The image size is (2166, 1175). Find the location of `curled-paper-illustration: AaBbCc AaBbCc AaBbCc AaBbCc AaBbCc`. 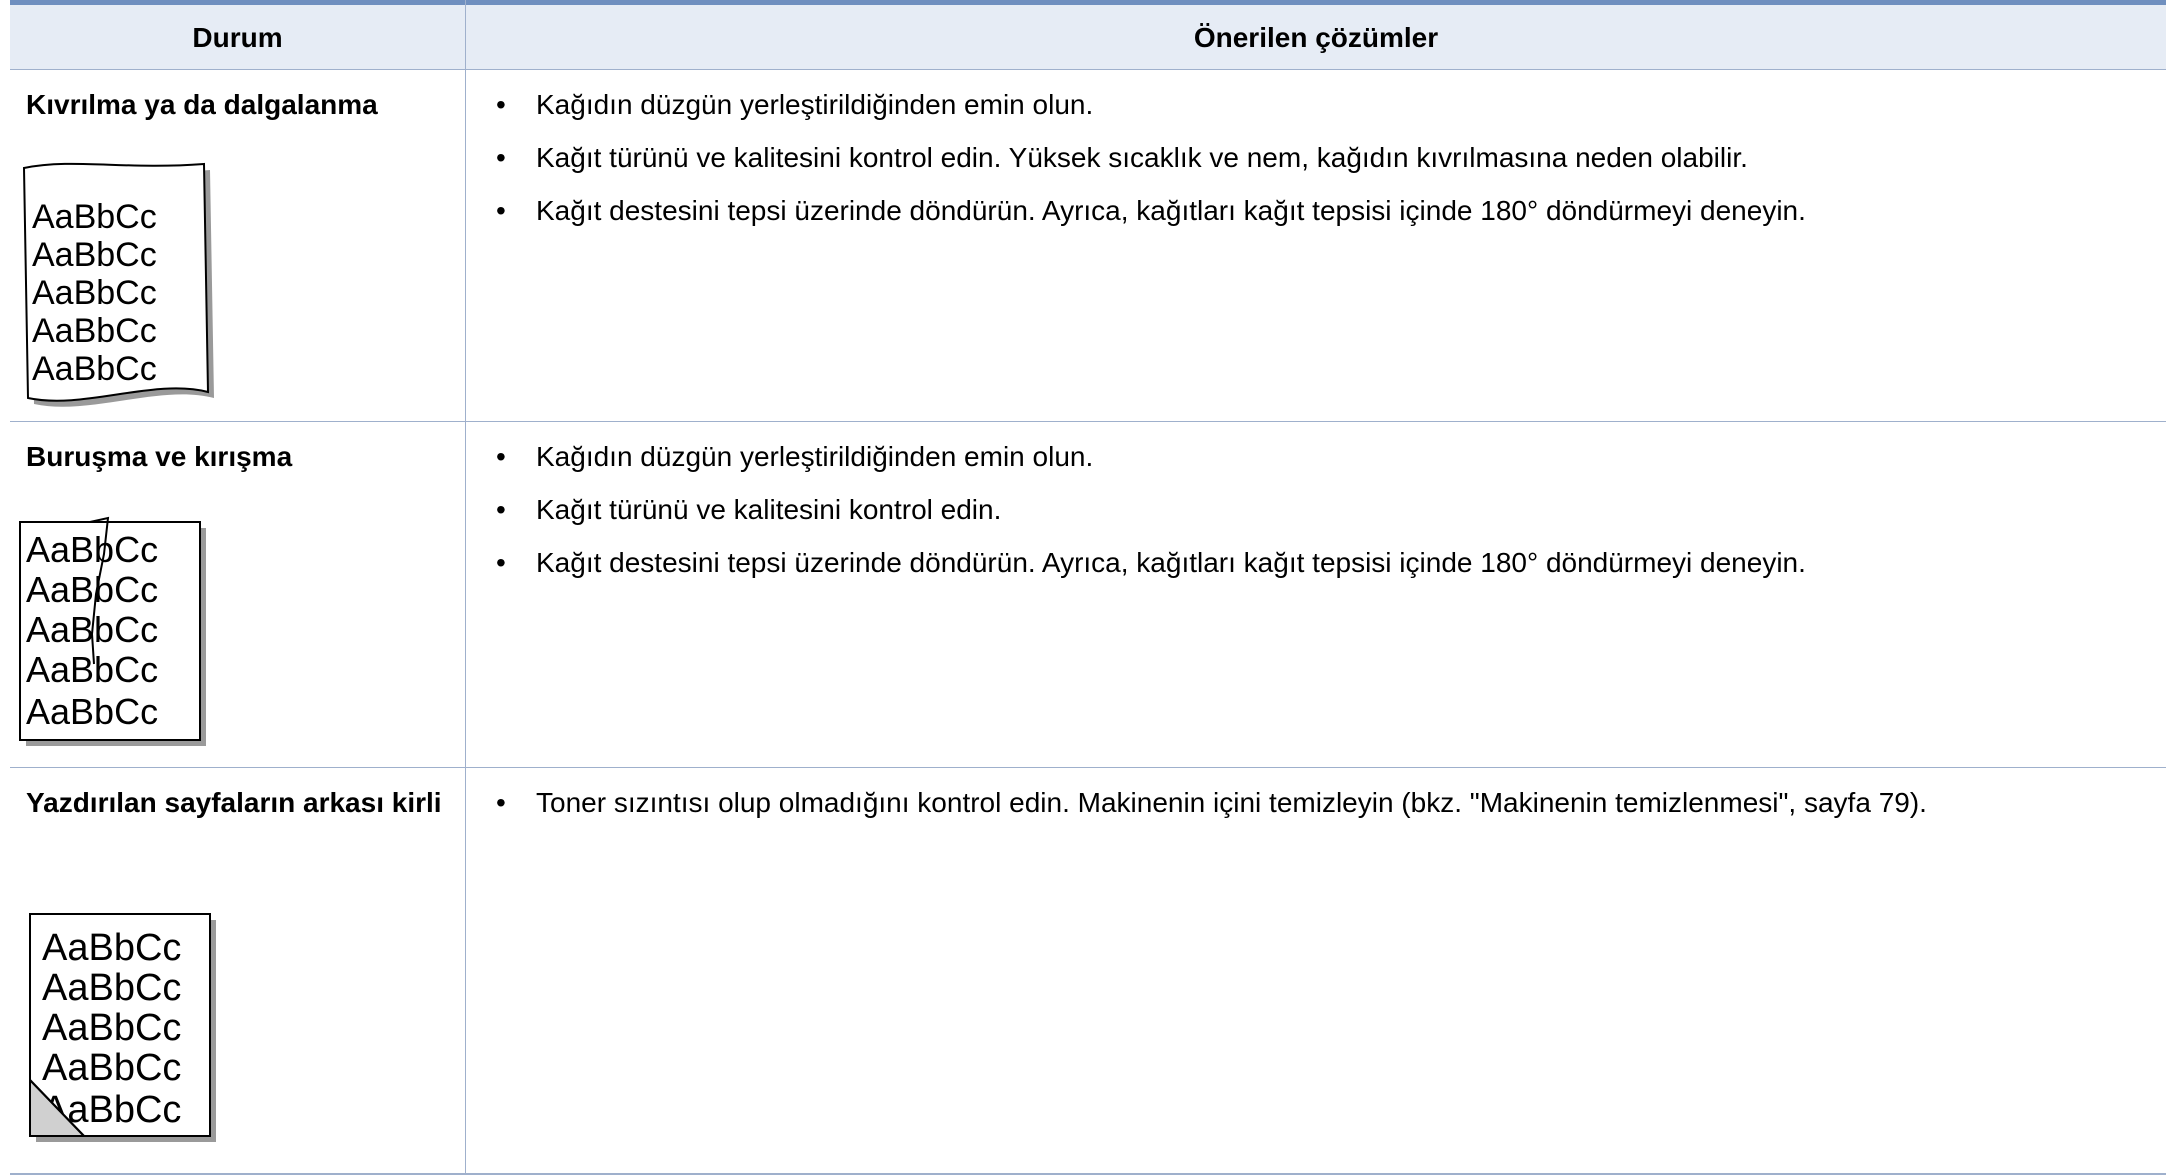

curled-paper-illustration: AaBbCc AaBbCc AaBbCc AaBbCc AaBbCc is located at coordinates (114, 285).